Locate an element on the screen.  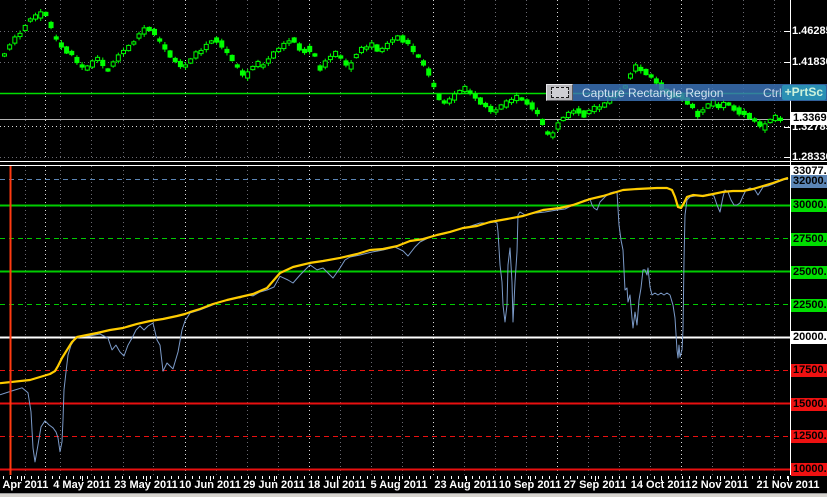
price-scale-label: 1.32785 is located at coordinates (809, 127).